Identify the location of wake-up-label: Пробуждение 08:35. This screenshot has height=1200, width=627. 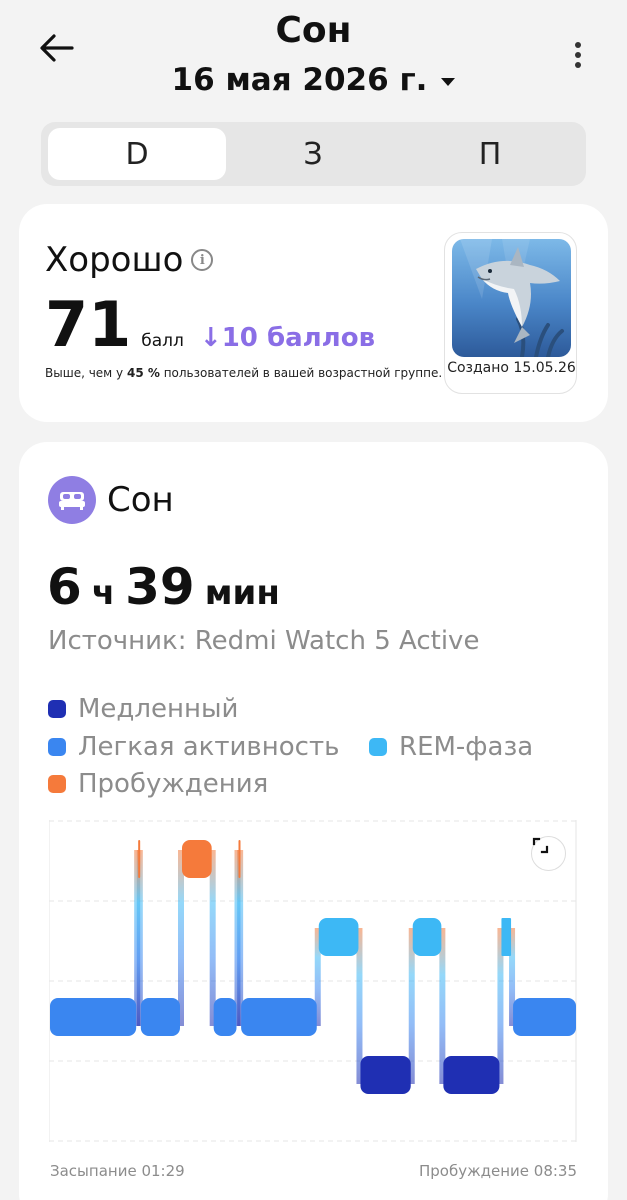
(498, 1171).